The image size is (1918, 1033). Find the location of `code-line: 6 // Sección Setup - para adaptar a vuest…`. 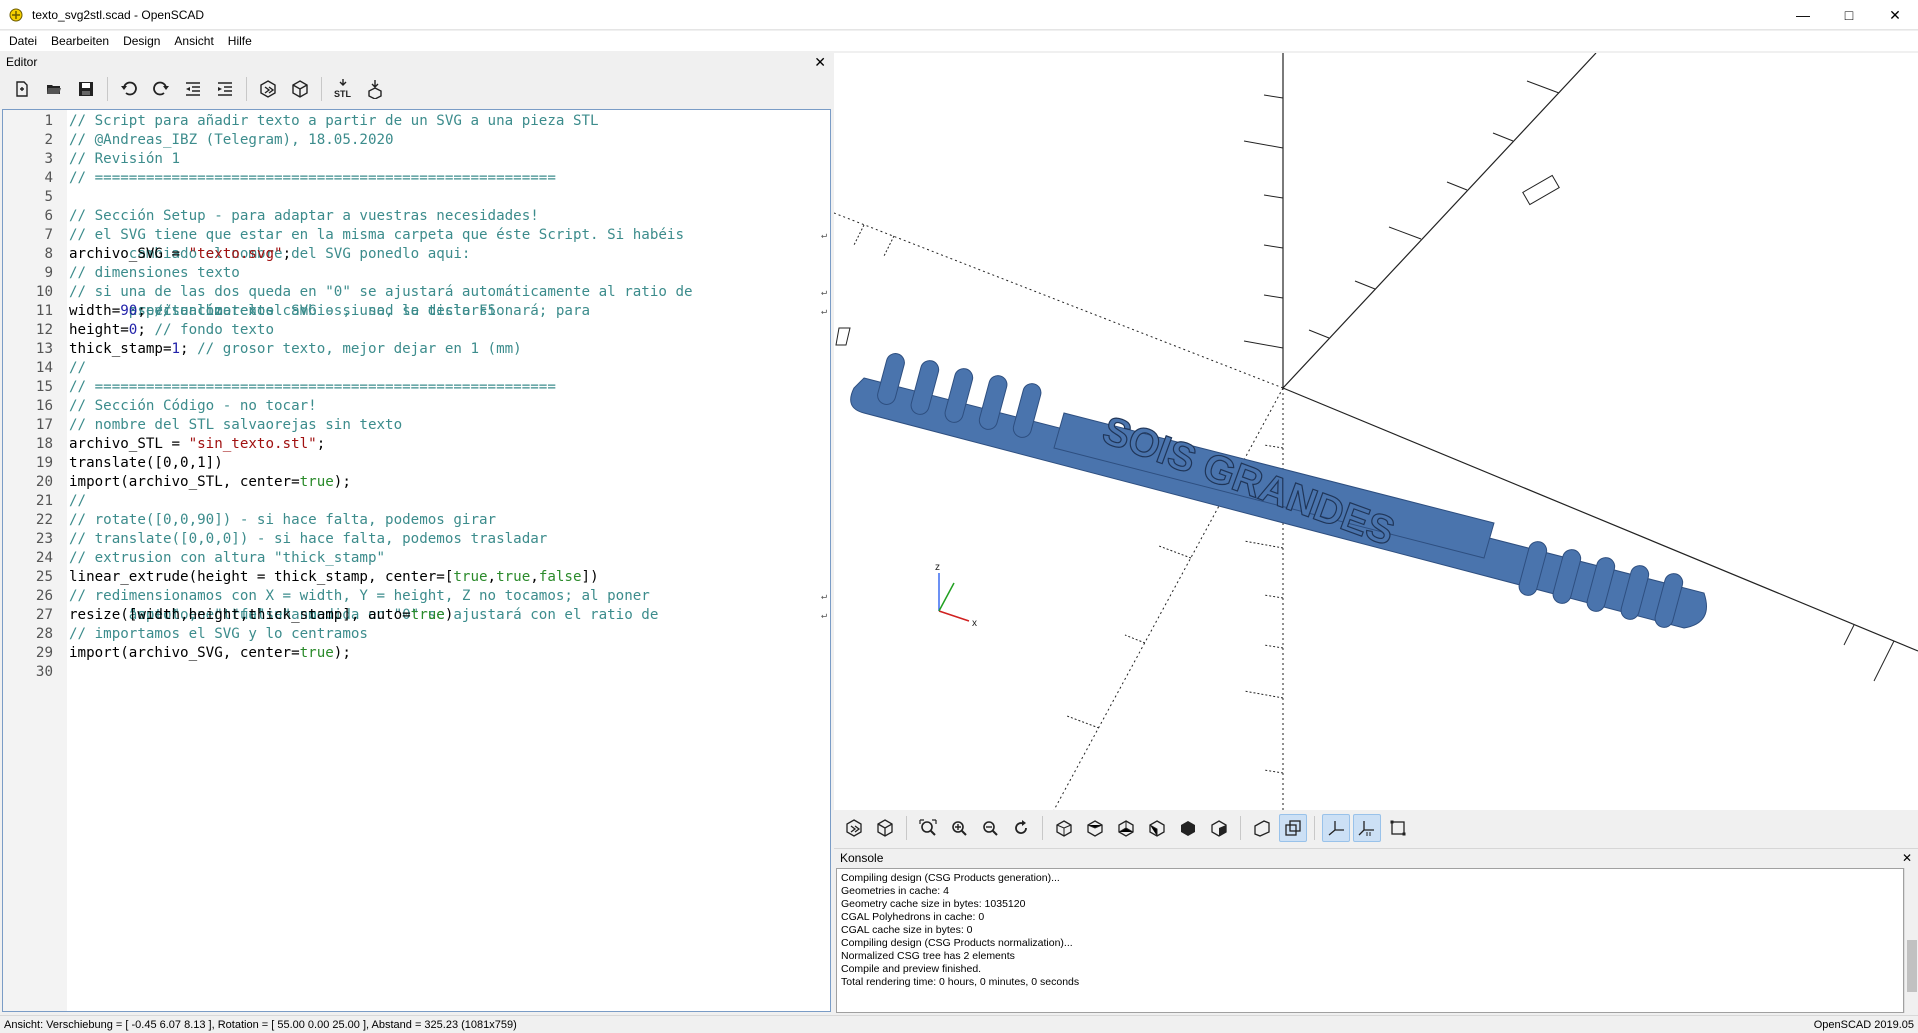

code-line: 6 // Sección Setup - para adaptar a vuest… is located at coordinates (416, 216).